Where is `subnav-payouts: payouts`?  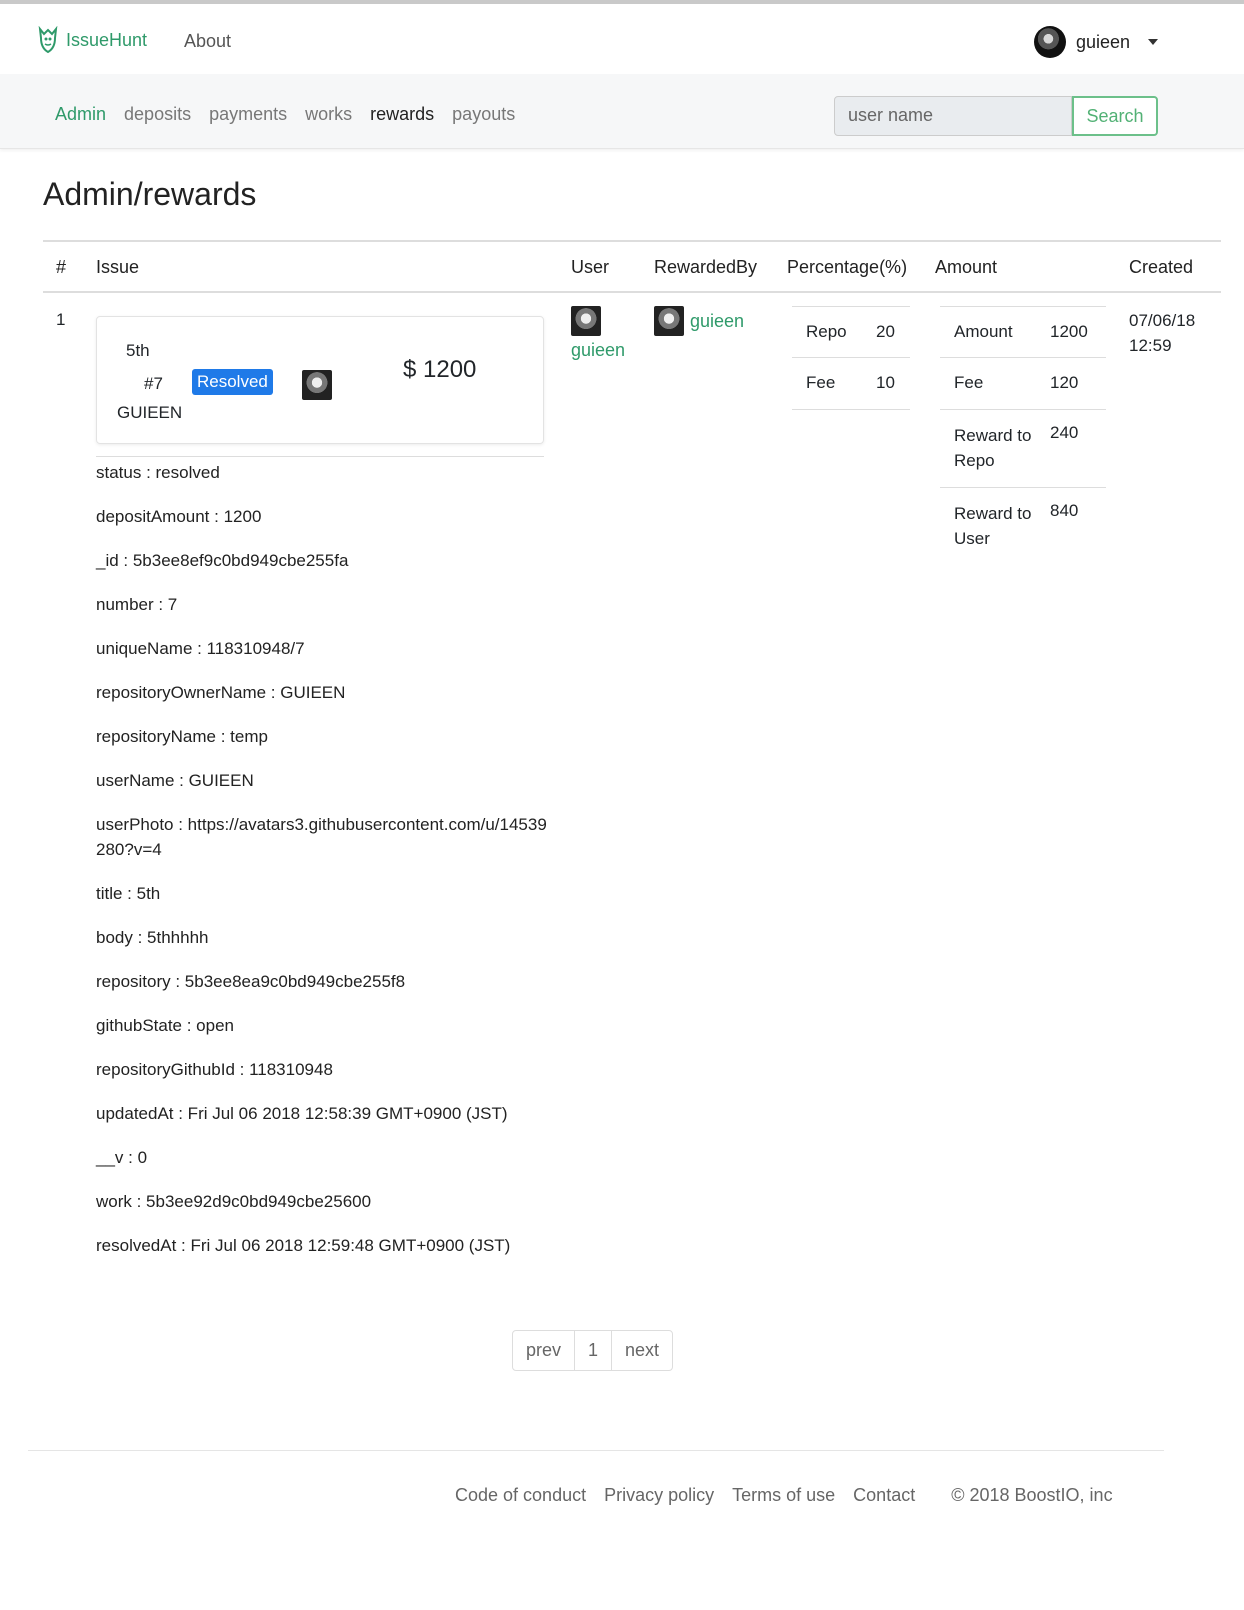
subnav-payouts: payouts is located at coordinates (483, 114).